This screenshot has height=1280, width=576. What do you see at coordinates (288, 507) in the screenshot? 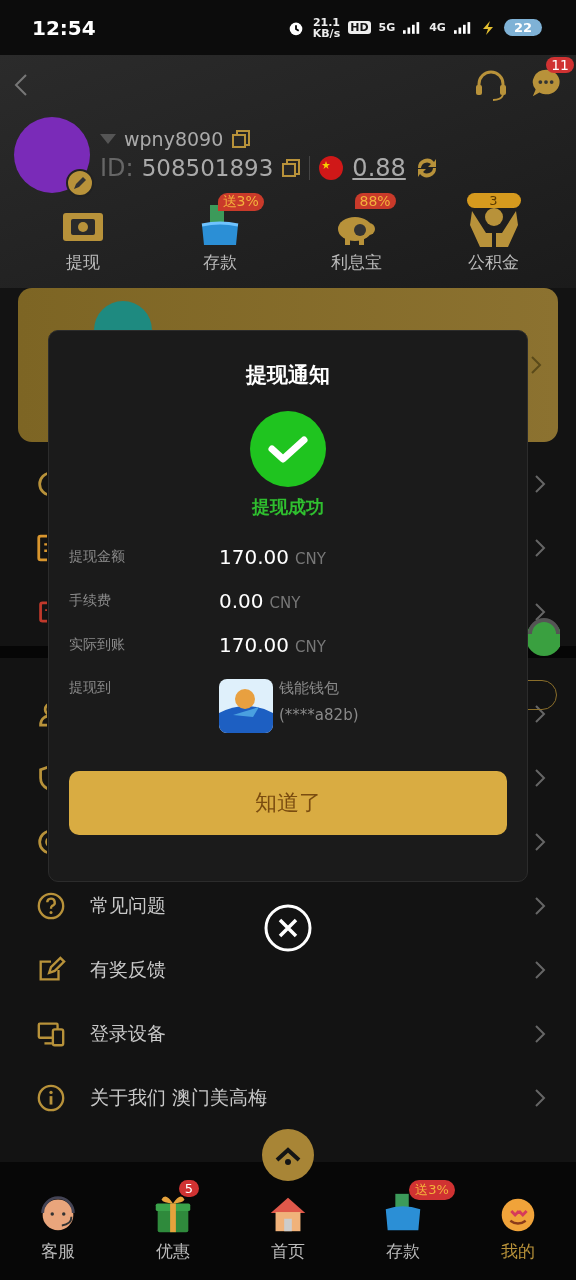
I see `success-status: 提现成功` at bounding box center [288, 507].